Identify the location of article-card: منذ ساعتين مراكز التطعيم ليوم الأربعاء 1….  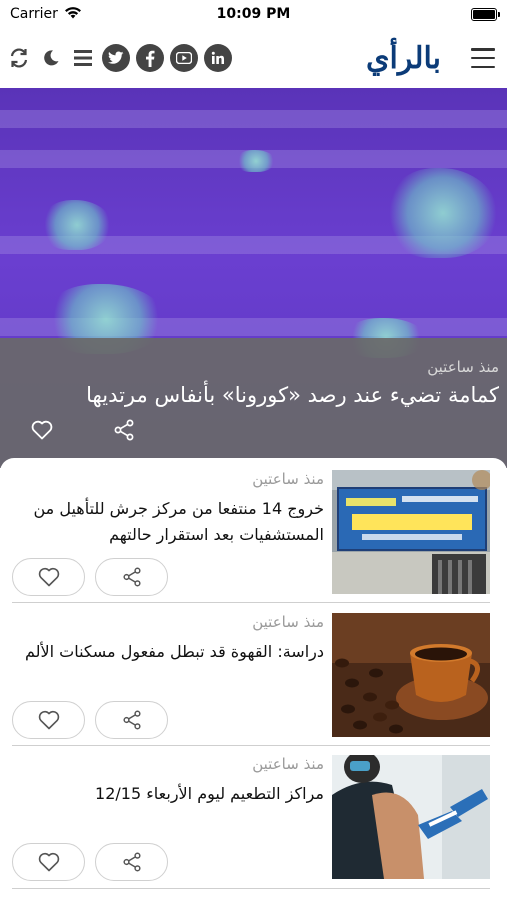
(251, 820).